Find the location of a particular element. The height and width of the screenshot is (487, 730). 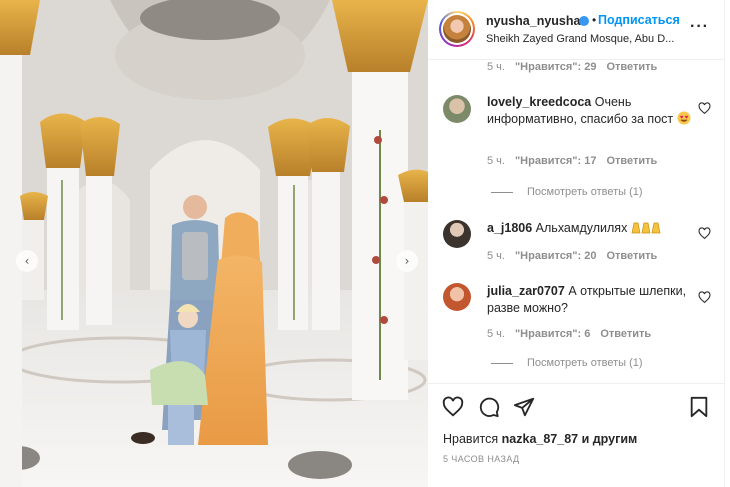

commenter-username: a_j1806 is located at coordinates (509, 228).